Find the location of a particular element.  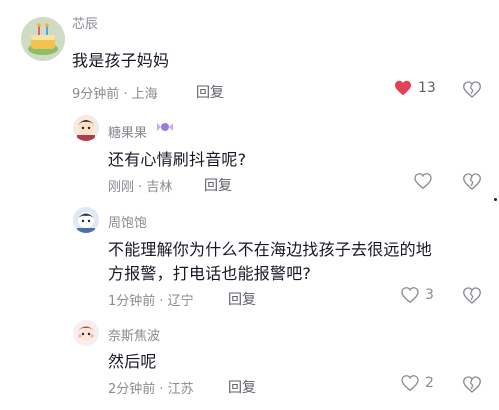

comment-text-line: 方报警，打电话也能报警吧? is located at coordinates (210, 273).